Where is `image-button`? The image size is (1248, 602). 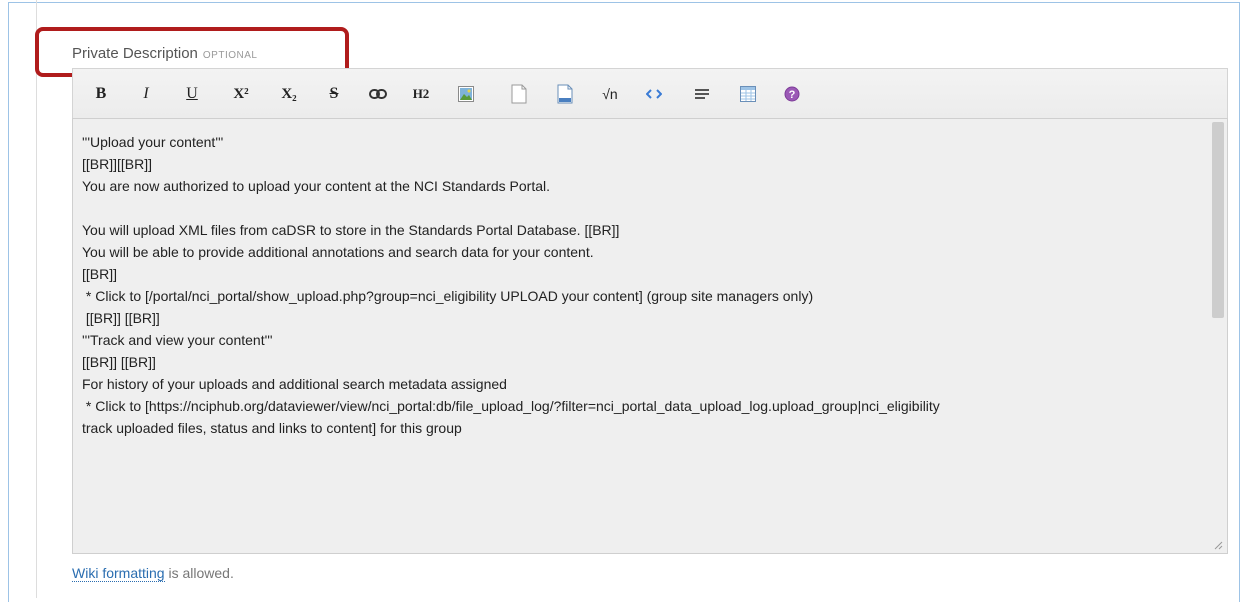
image-button is located at coordinates (466, 94).